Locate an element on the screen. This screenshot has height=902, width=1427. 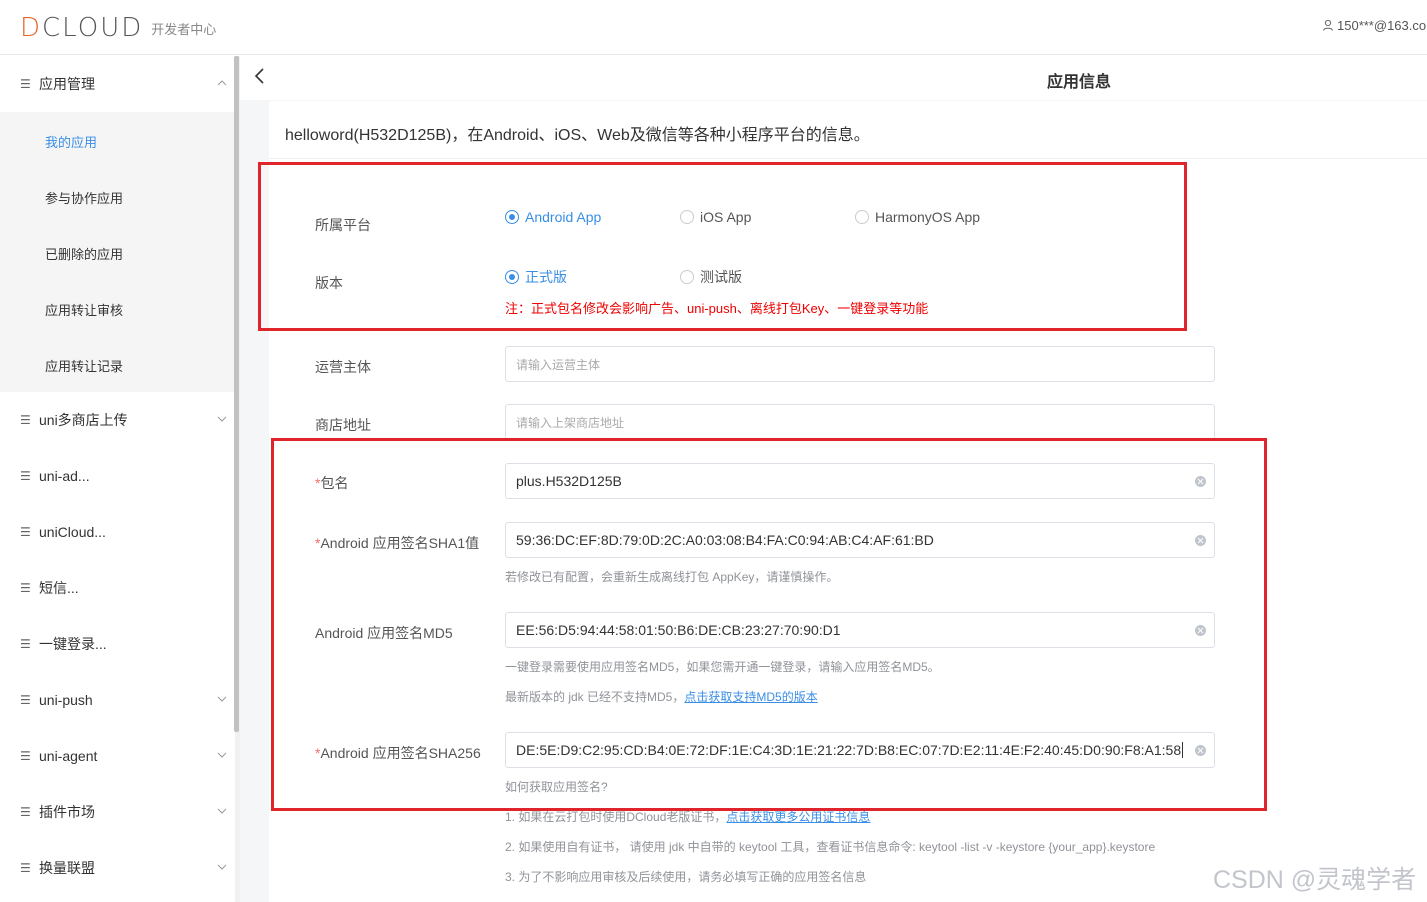
sidebar-item-collab-apps: 参与协作应用 is located at coordinates (84, 197).